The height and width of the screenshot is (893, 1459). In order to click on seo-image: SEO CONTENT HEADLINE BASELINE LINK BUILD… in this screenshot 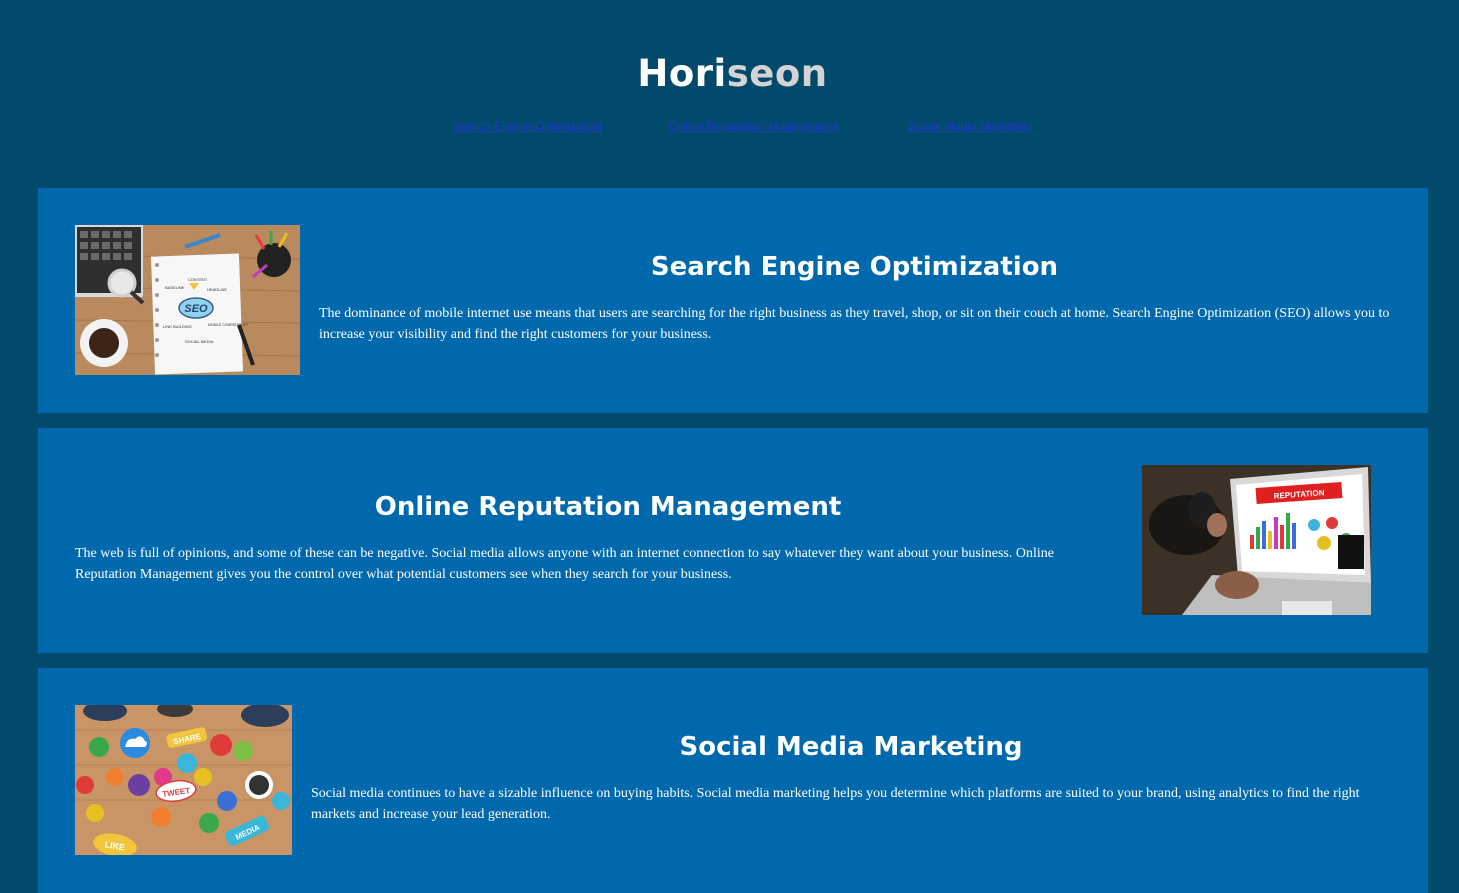, I will do `click(187, 300)`.